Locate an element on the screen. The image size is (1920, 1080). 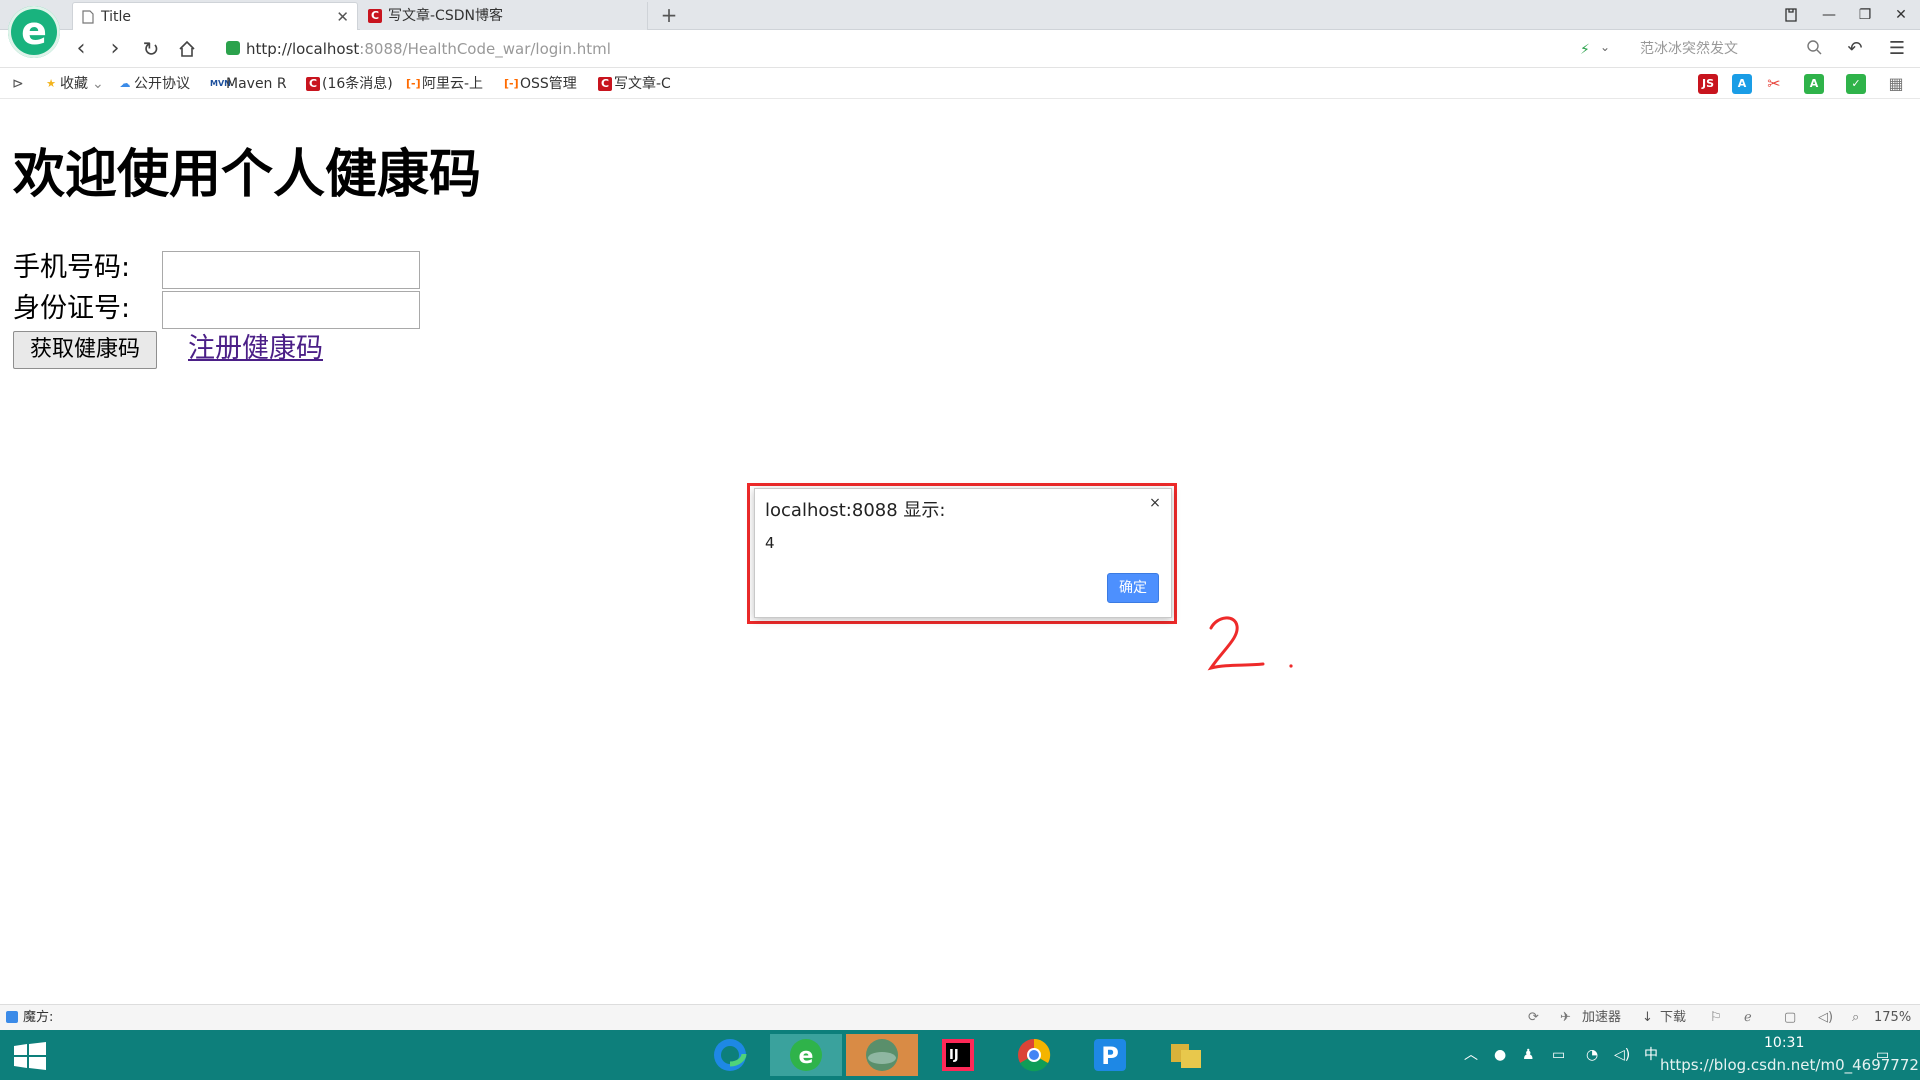
intellij-icon: IJ is located at coordinates (958, 1055).